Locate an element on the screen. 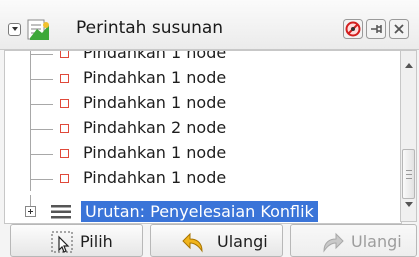 The height and width of the screenshot is (257, 419). scrollbar-thumb is located at coordinates (408, 174).